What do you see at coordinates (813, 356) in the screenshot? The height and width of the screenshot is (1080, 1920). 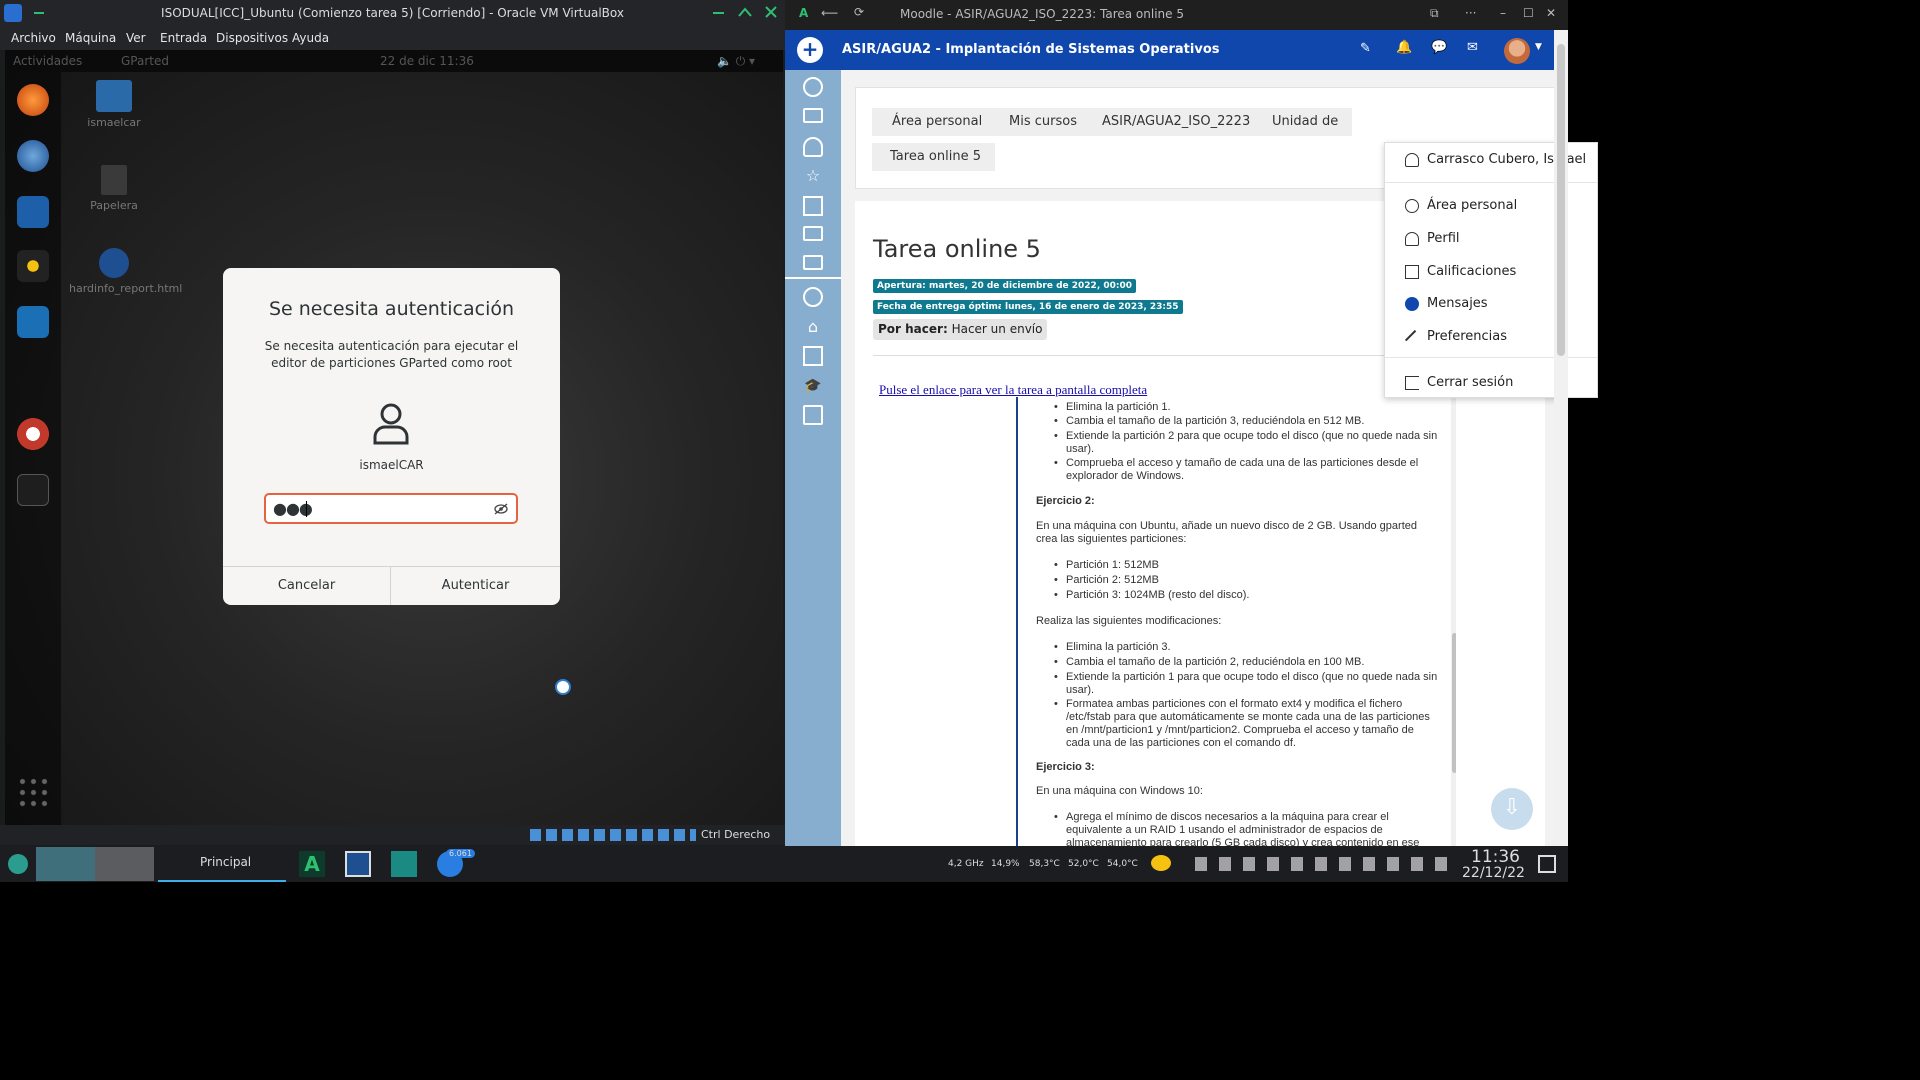 I see `calendar-icon` at bounding box center [813, 356].